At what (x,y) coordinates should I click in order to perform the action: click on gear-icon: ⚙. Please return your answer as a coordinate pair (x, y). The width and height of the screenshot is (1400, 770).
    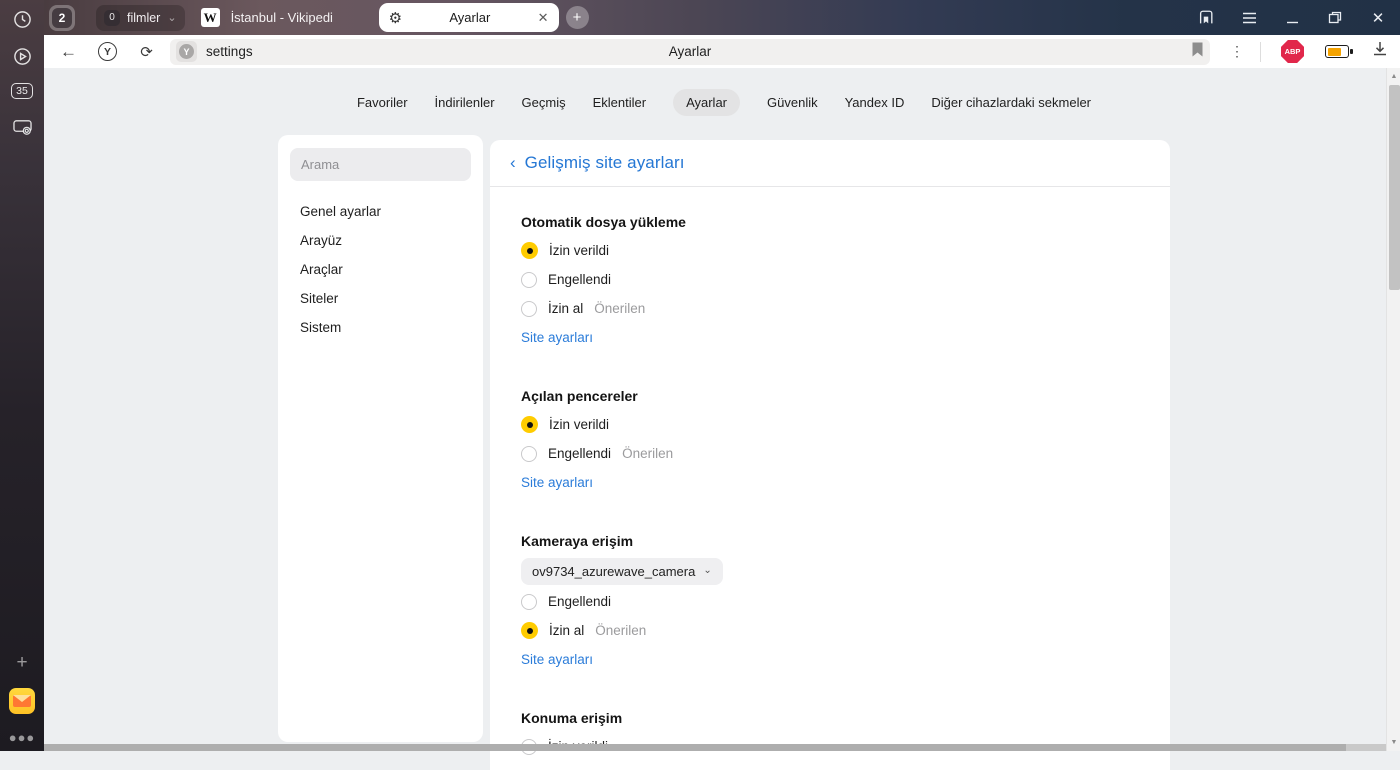
    Looking at the image, I should click on (395, 18).